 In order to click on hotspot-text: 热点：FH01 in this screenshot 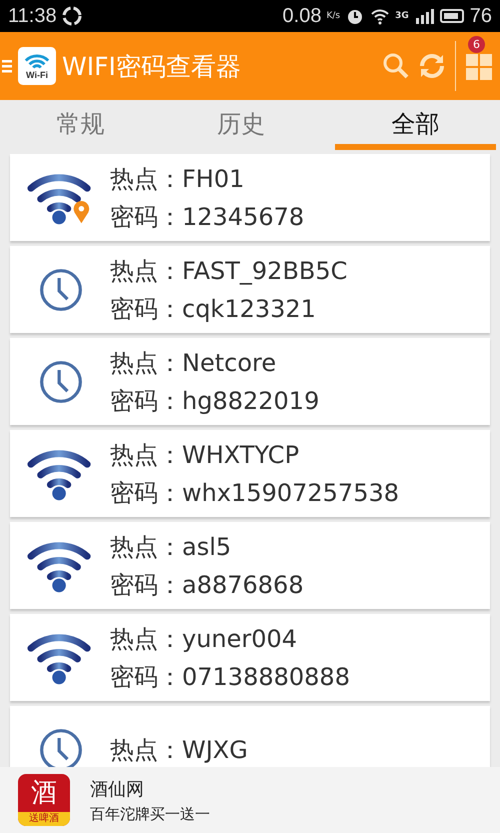, I will do `click(178, 179)`.